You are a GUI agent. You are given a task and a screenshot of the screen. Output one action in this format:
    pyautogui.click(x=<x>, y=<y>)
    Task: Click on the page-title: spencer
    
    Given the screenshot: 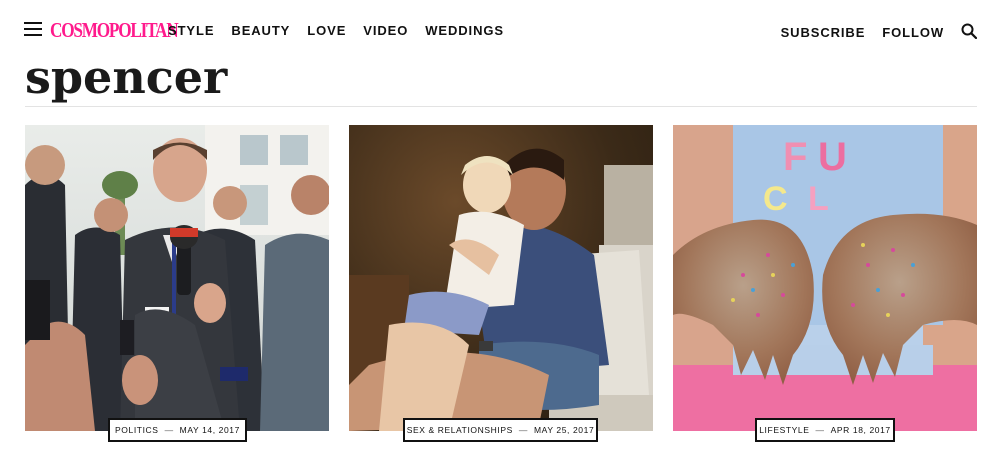 What is the action you would take?
    pyautogui.click(x=126, y=77)
    